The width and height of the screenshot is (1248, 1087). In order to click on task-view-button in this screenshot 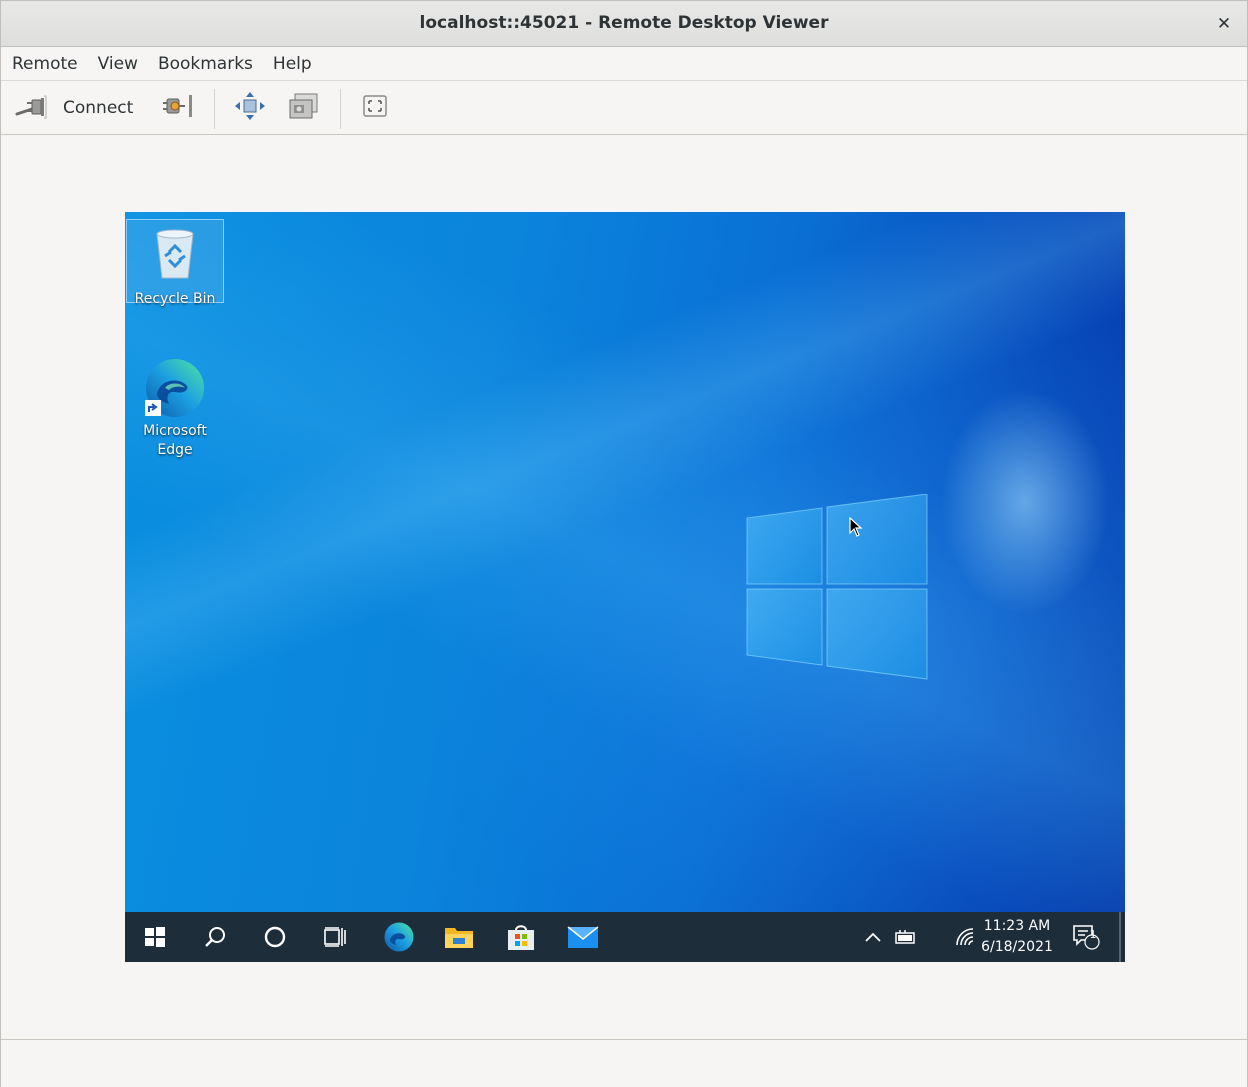, I will do `click(335, 937)`.